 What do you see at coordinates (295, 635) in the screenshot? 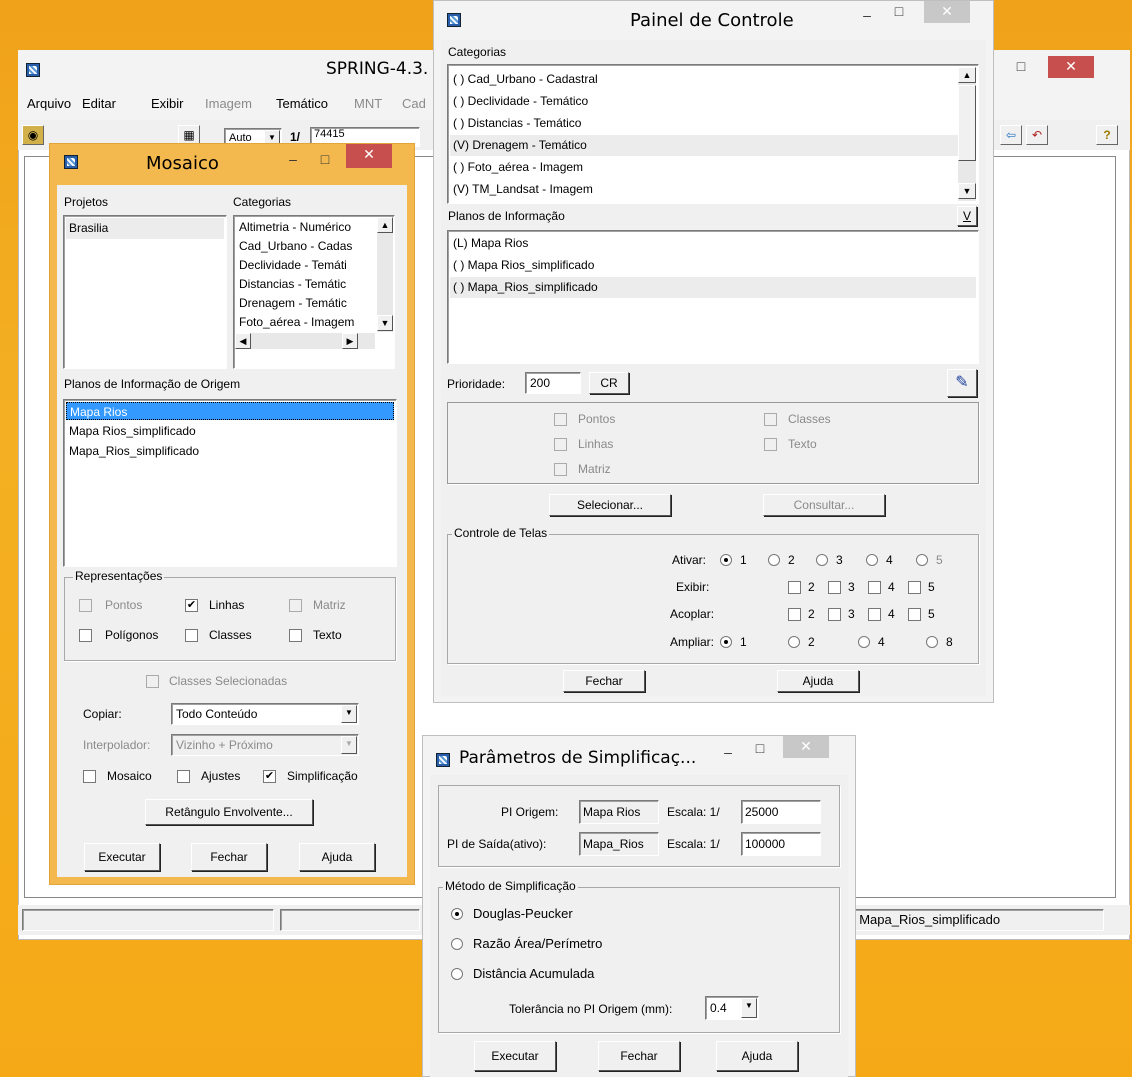
I see `rep-texto-checkbox` at bounding box center [295, 635].